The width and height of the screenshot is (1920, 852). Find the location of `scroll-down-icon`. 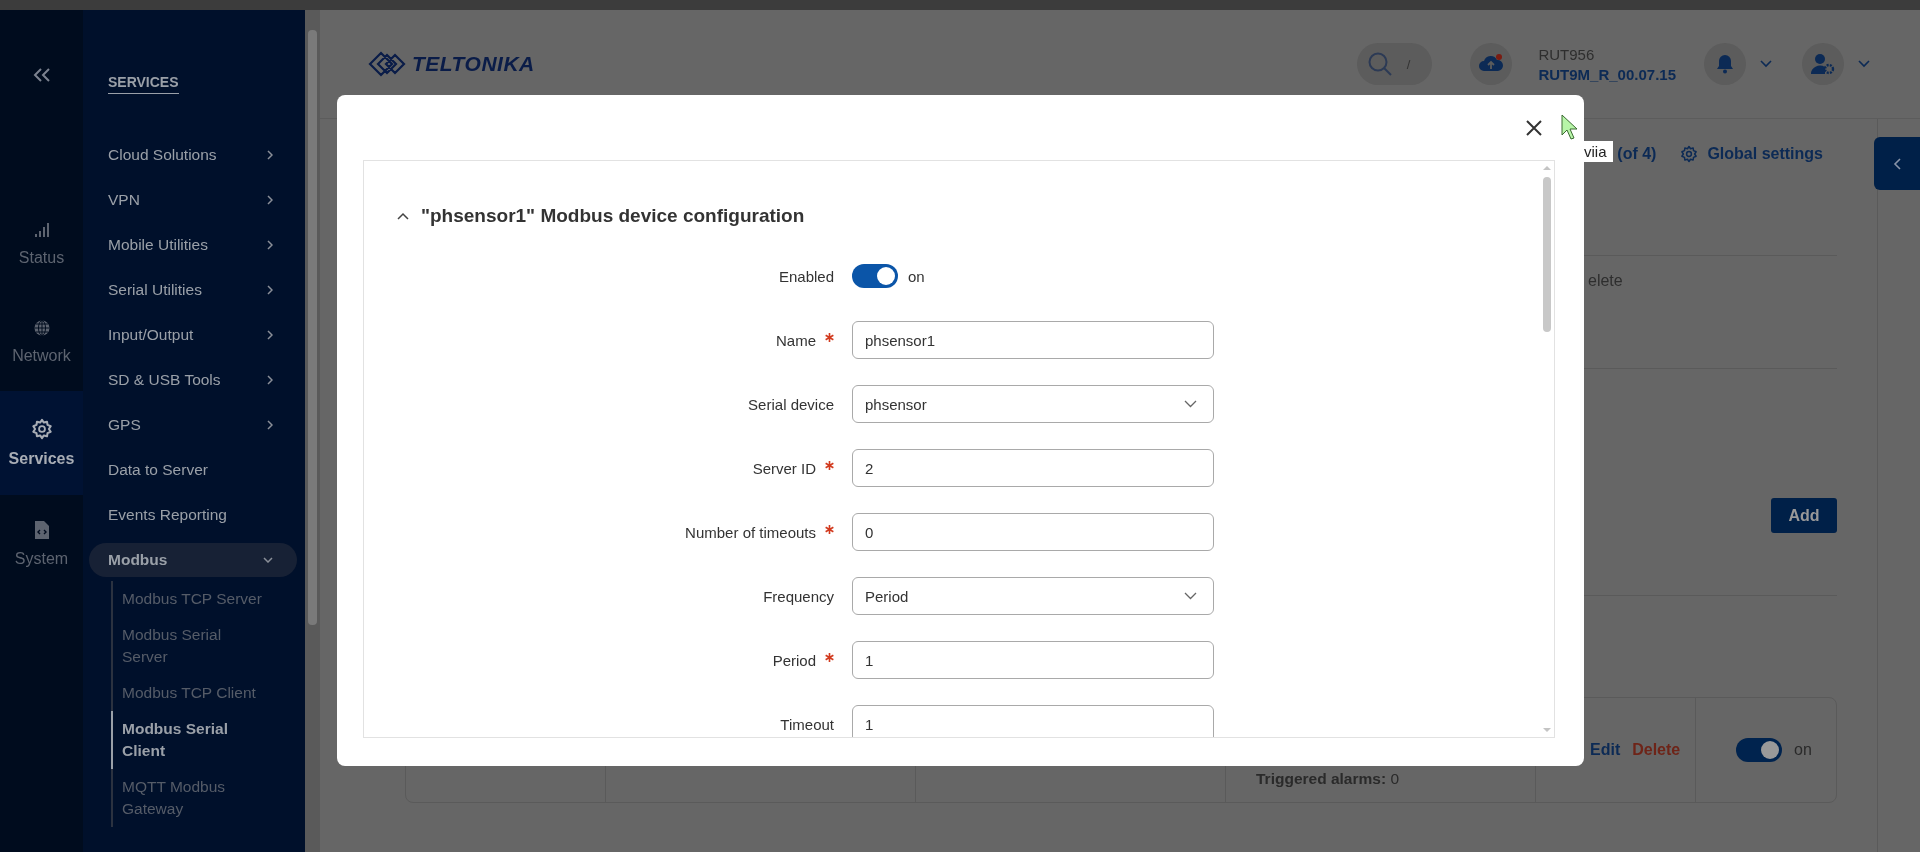

scroll-down-icon is located at coordinates (1547, 730).